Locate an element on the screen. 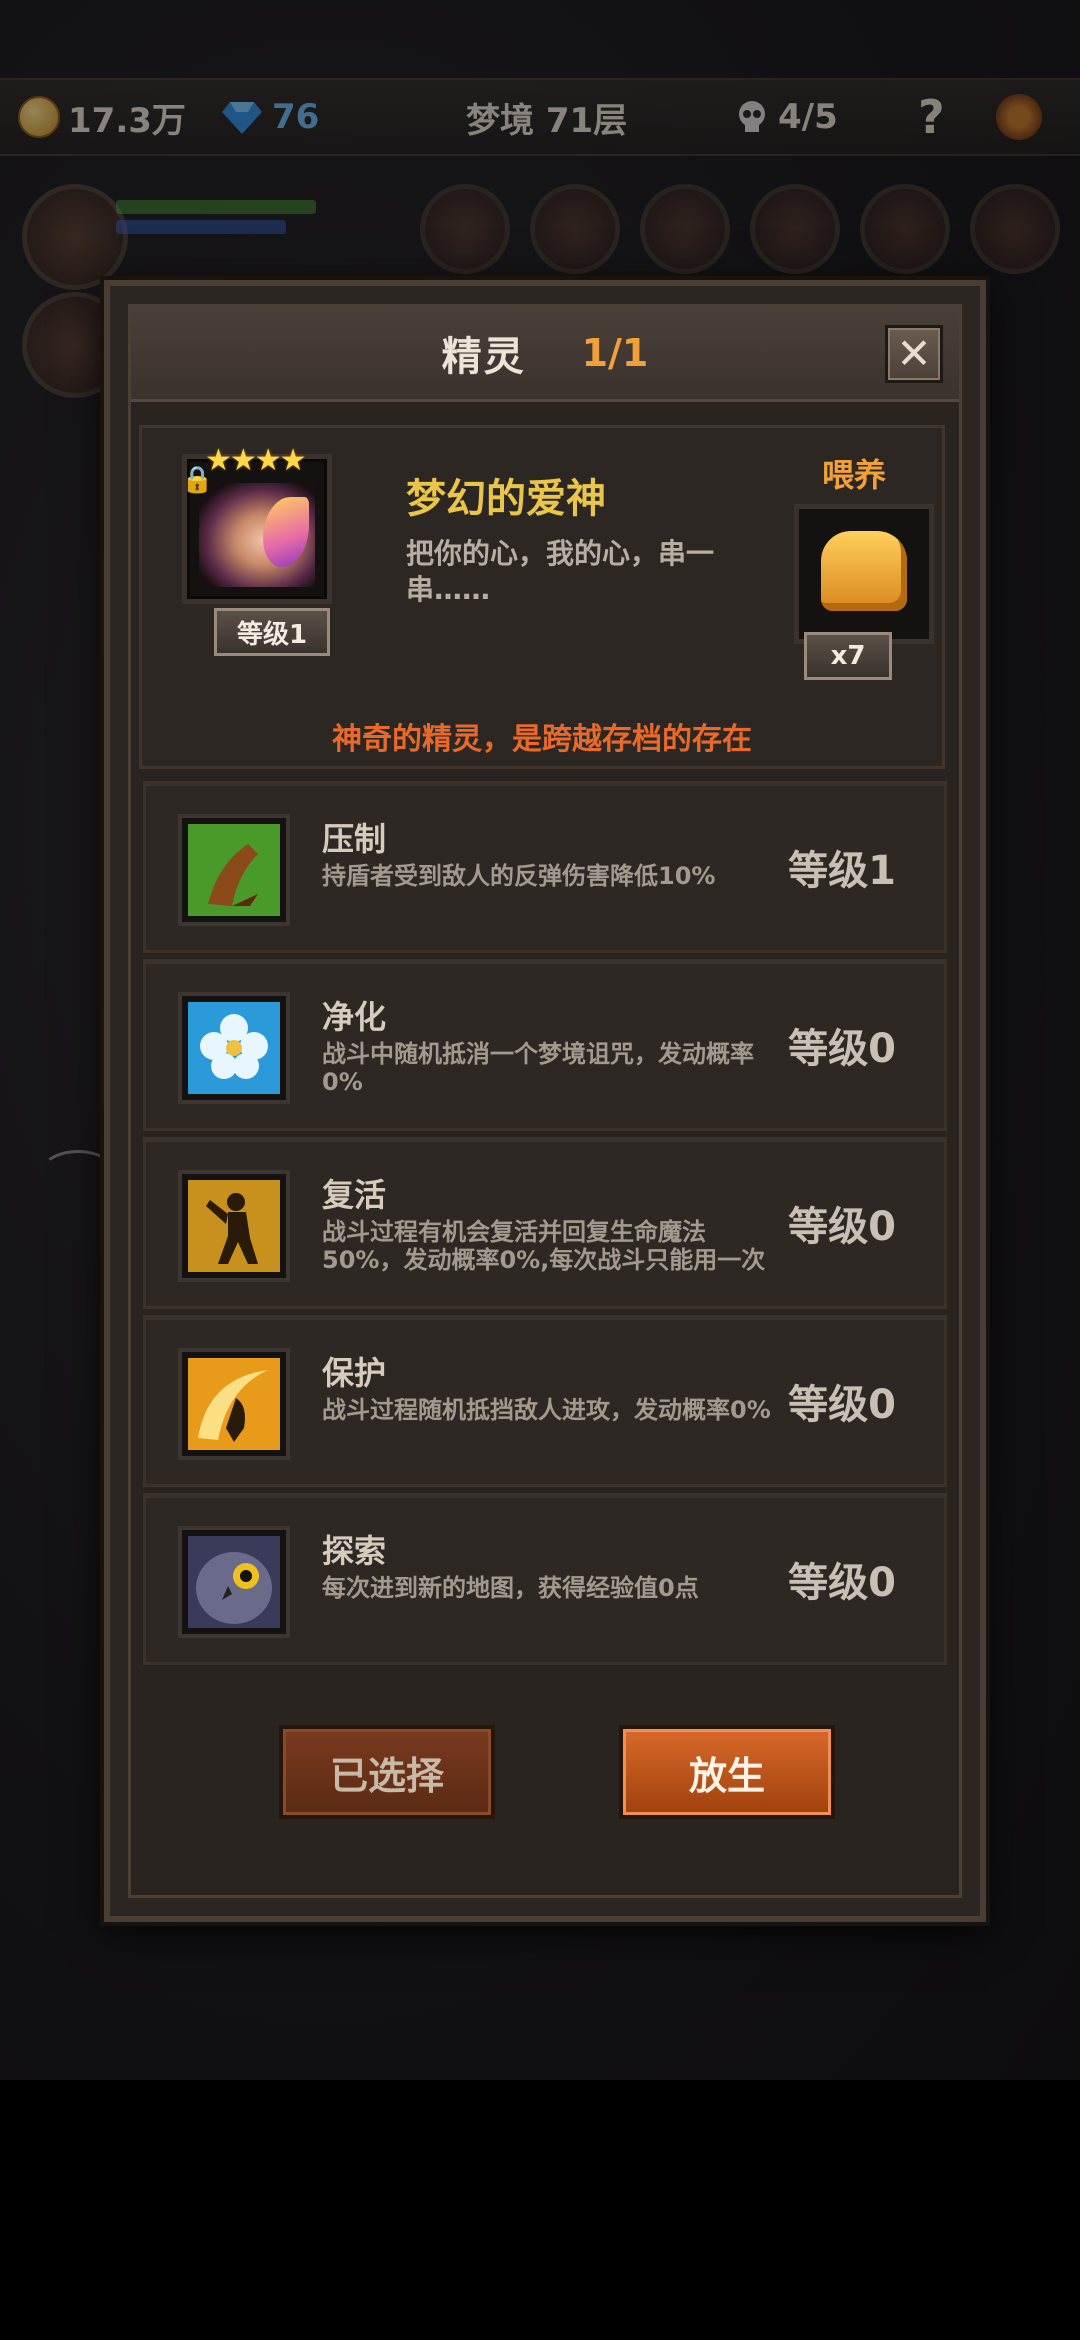  resource-bar: 17.3万 76 梦境 71层 4/5 ? is located at coordinates (540, 117).